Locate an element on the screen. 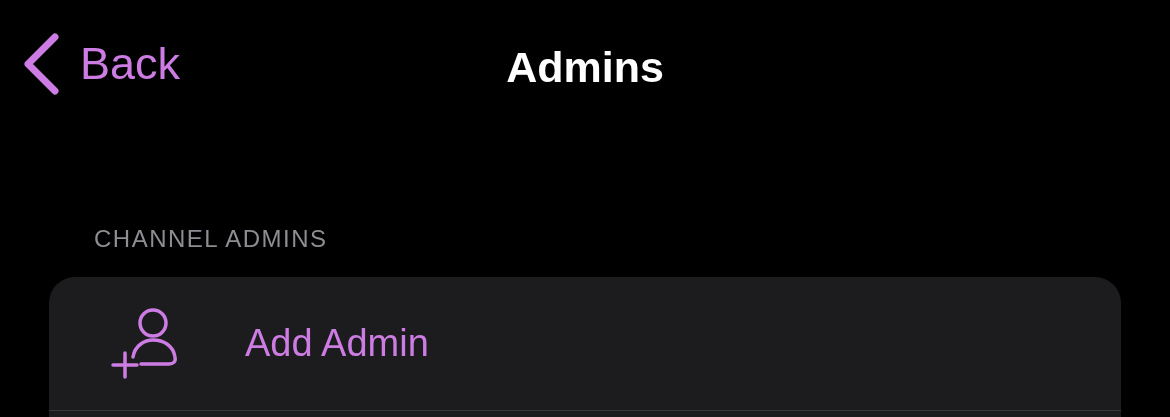 Image resolution: width=1170 pixels, height=417 pixels. chevron-left-icon is located at coordinates (41, 64).